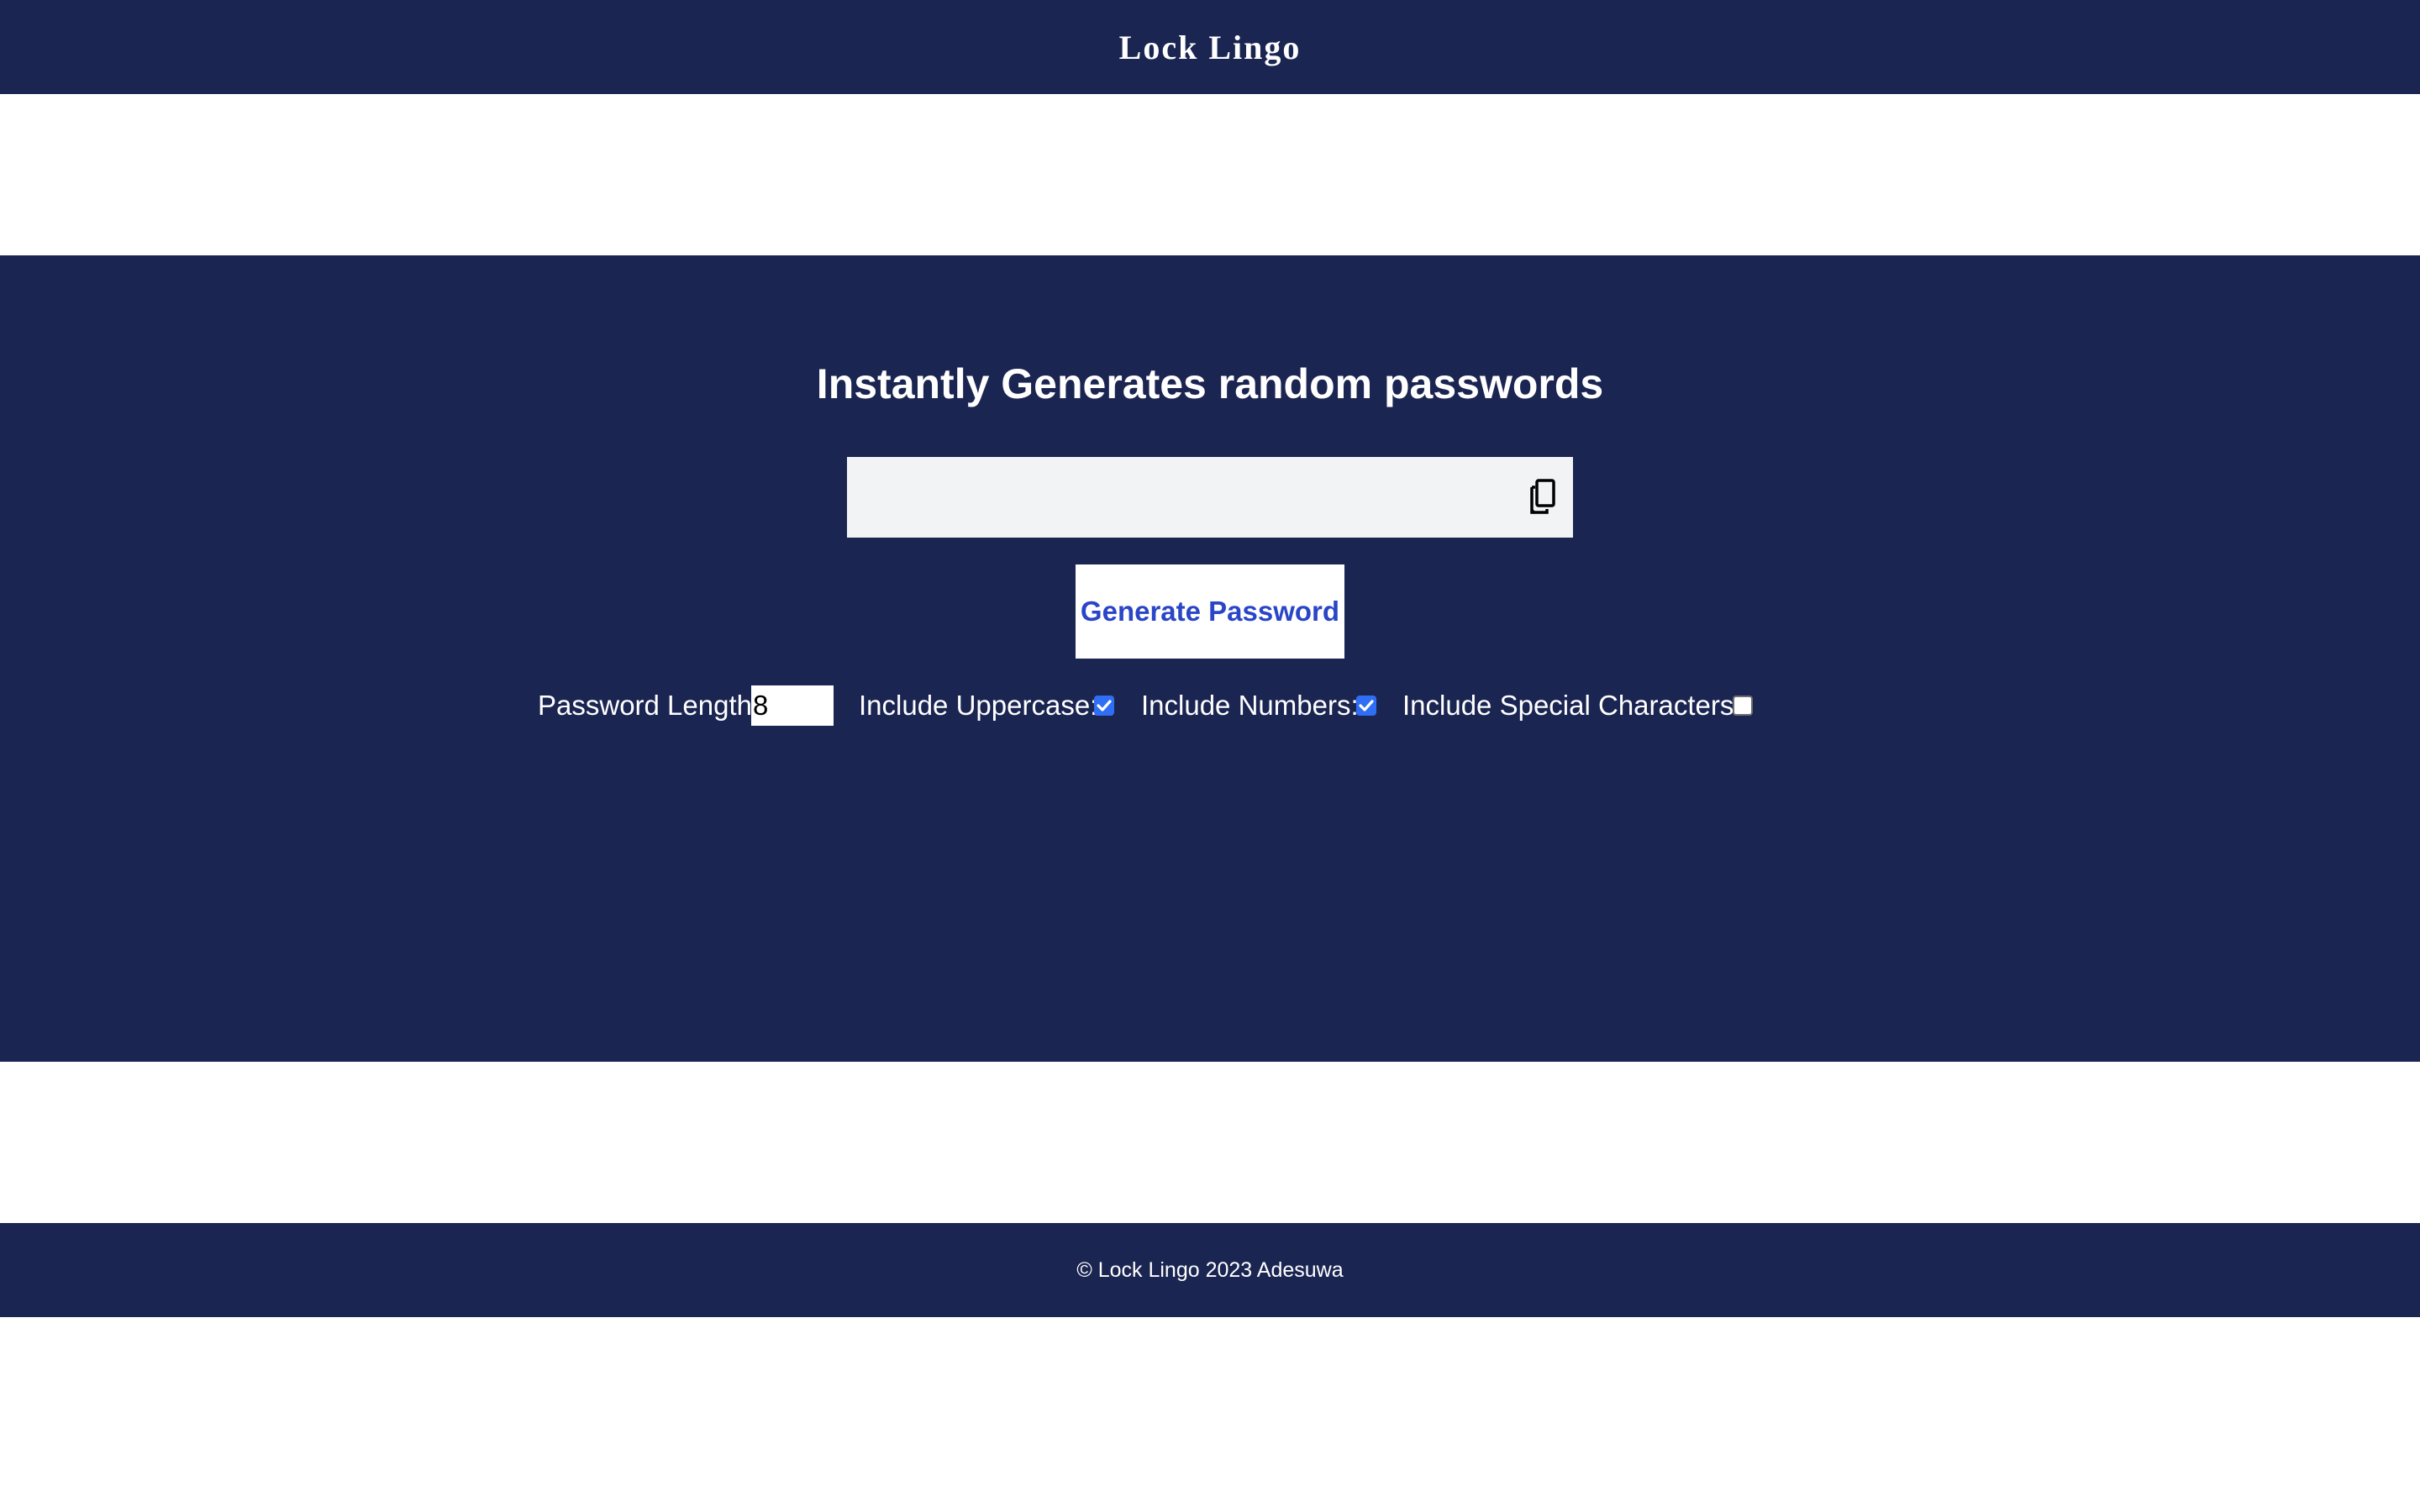  I want to click on special-label: Include Special Characters:, so click(1572, 705).